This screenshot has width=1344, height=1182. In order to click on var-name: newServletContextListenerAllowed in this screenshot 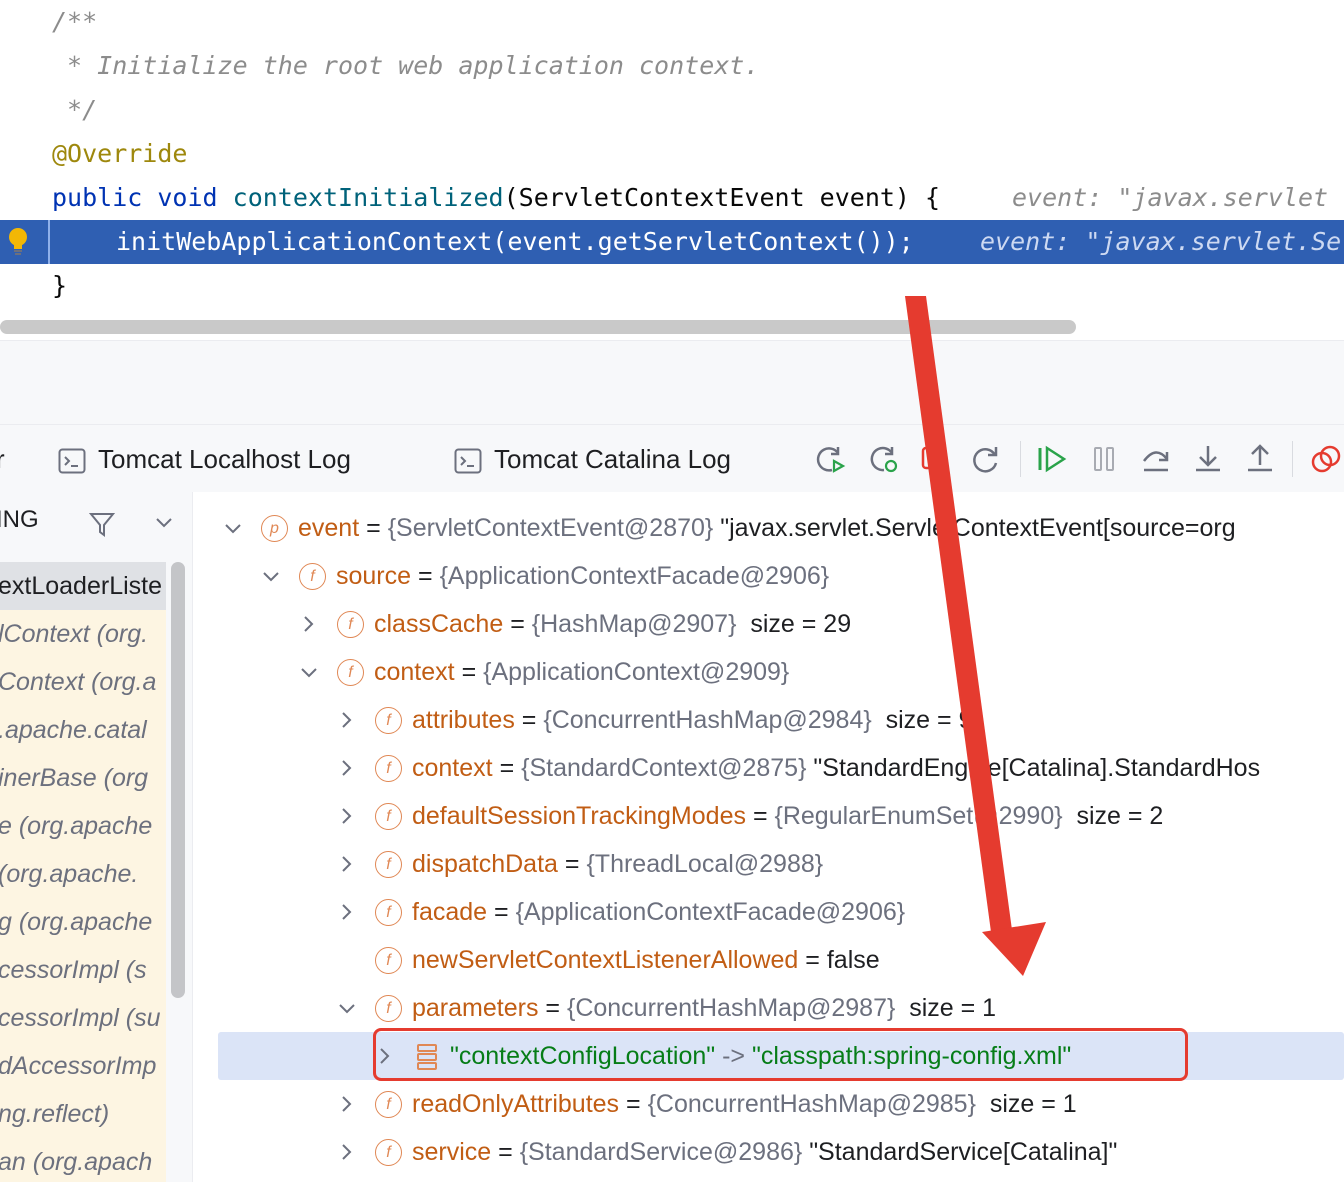, I will do `click(605, 960)`.